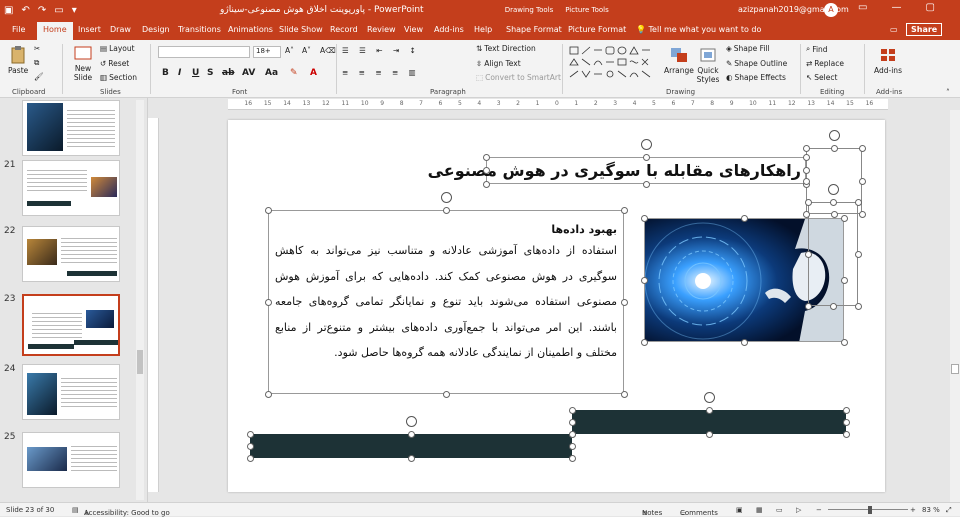  What do you see at coordinates (381, 72) in the screenshot?
I see `align-buttons: ≡ ≡ ≡ ≡ ▥` at bounding box center [381, 72].